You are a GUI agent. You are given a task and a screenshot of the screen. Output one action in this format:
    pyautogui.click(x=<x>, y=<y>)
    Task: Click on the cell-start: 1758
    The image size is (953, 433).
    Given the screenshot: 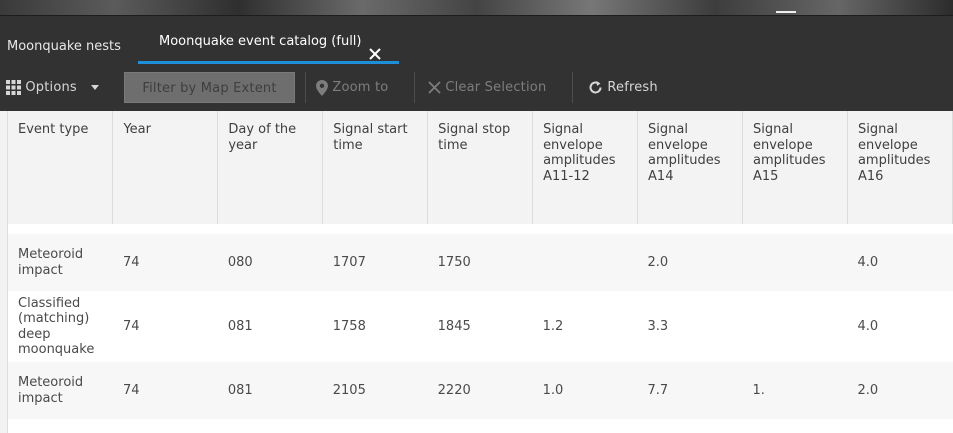 What is the action you would take?
    pyautogui.click(x=375, y=326)
    